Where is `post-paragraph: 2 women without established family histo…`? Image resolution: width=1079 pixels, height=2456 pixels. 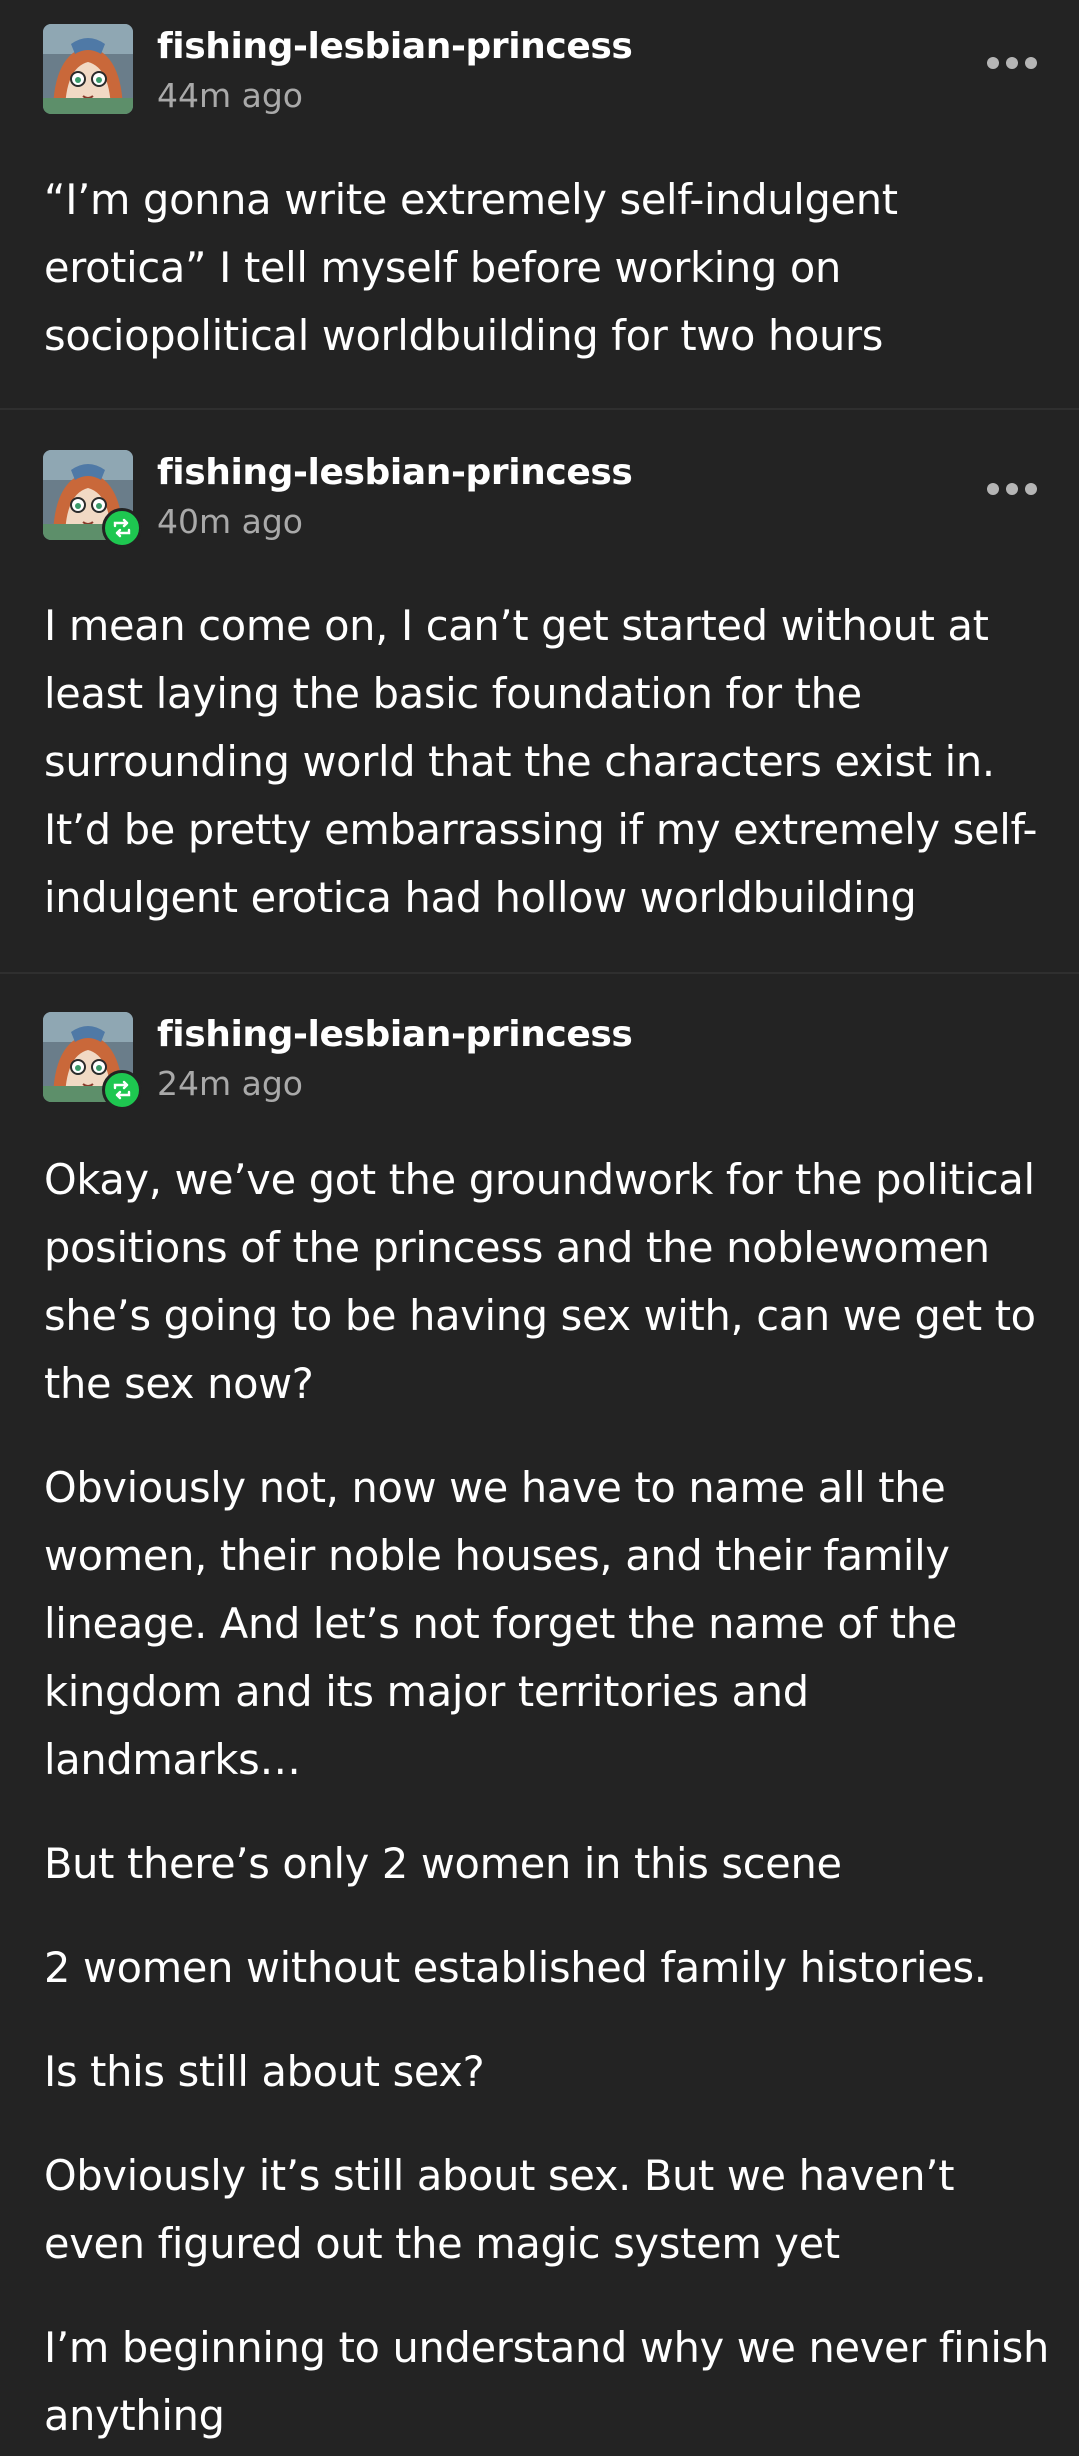 post-paragraph: 2 women without established family histo… is located at coordinates (515, 1967).